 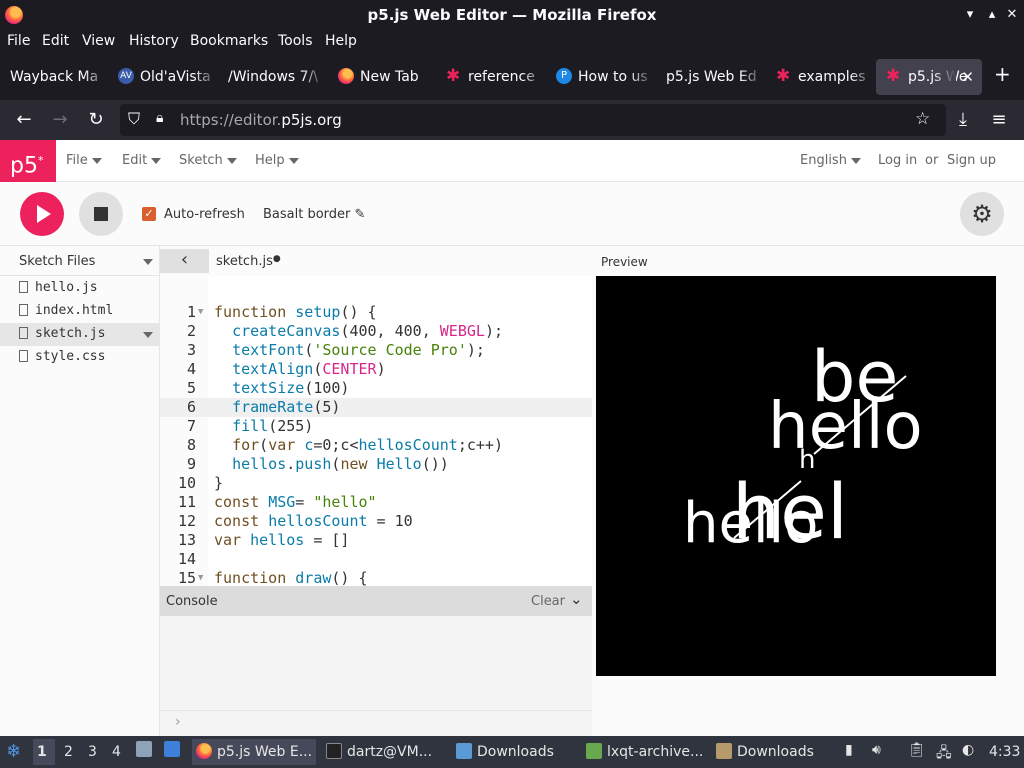 I want to click on menu-view: View, so click(x=98, y=41).